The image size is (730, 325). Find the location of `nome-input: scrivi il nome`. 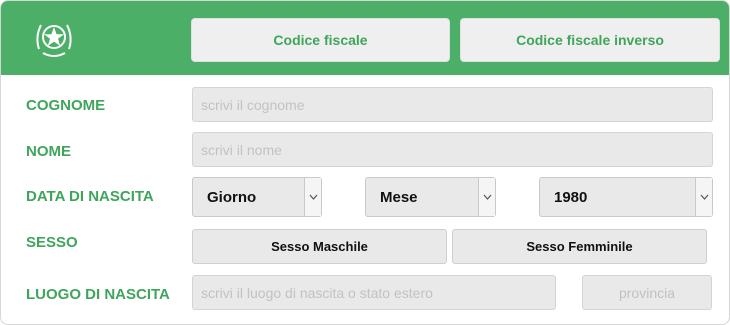

nome-input: scrivi il nome is located at coordinates (452, 149).